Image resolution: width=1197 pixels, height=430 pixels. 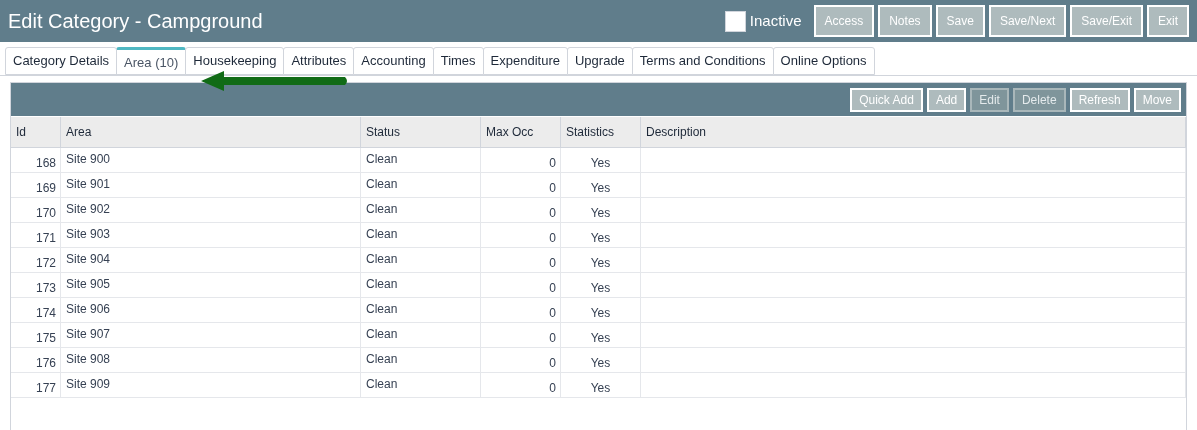 What do you see at coordinates (36, 132) in the screenshot?
I see `column-header: Id` at bounding box center [36, 132].